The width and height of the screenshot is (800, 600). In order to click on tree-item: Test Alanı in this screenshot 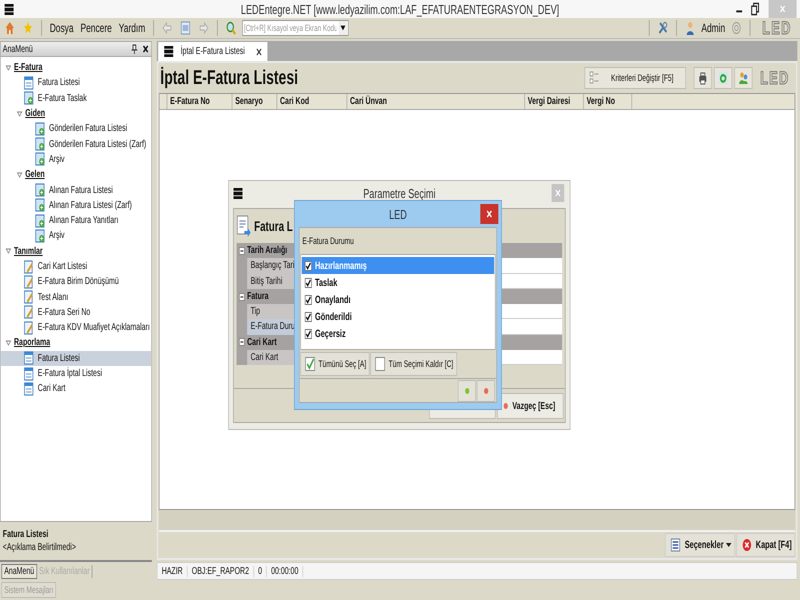, I will do `click(76, 297)`.